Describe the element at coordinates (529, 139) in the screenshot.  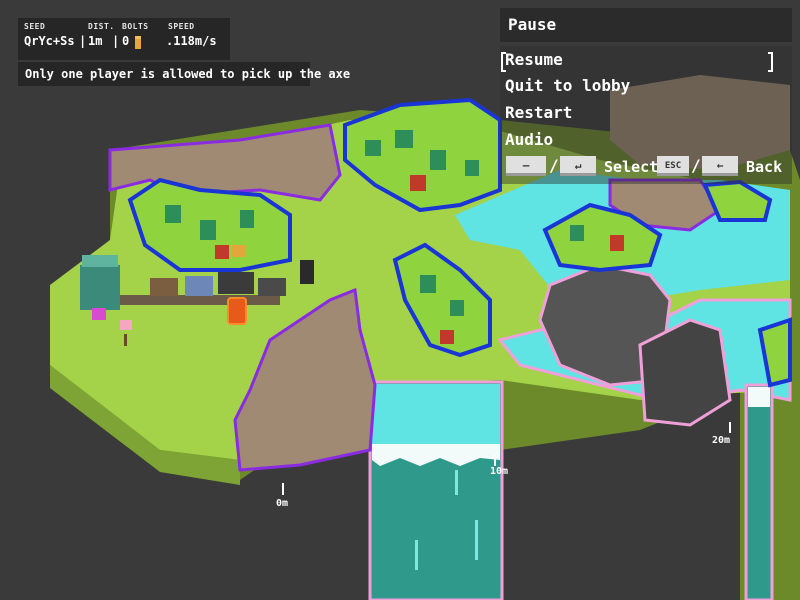
I see `menu-item-audio: Audio` at that location.